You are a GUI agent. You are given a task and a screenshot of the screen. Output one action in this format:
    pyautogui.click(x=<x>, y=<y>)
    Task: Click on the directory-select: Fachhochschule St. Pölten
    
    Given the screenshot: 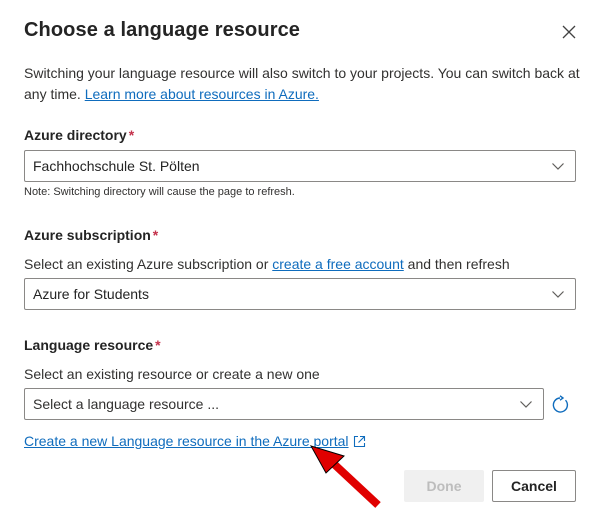 What is the action you would take?
    pyautogui.click(x=300, y=166)
    